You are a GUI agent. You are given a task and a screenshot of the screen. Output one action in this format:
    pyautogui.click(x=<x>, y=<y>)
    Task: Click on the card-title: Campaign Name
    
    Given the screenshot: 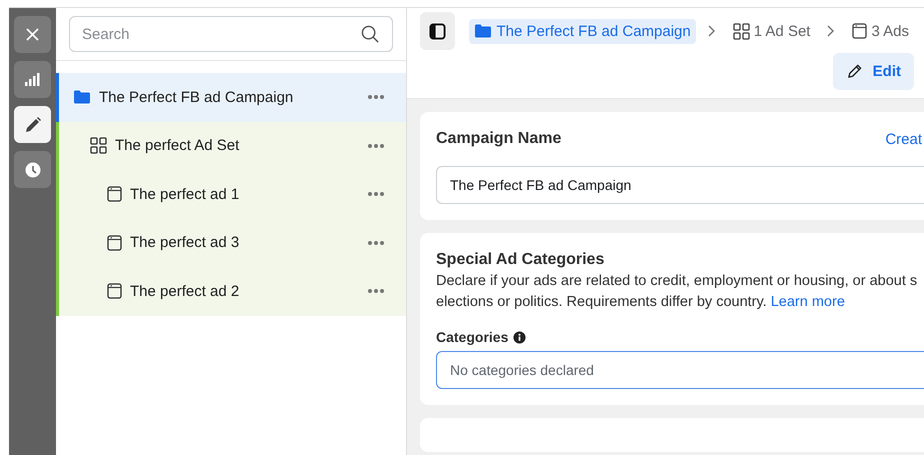 What is the action you would take?
    pyautogui.click(x=499, y=139)
    